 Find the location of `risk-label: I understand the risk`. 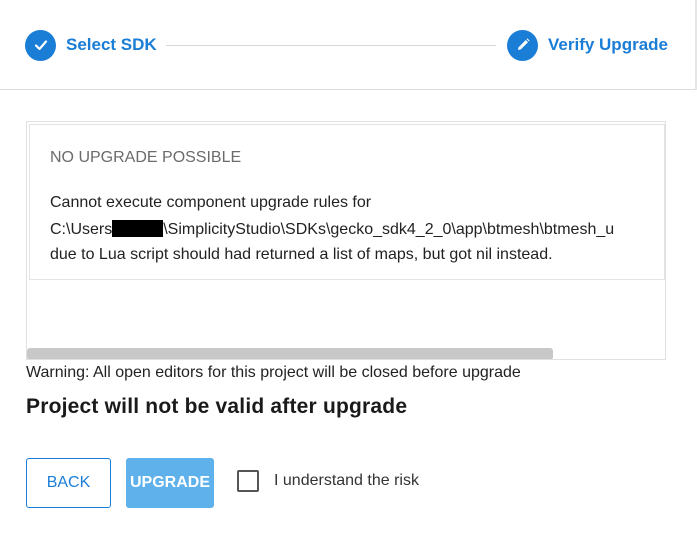

risk-label: I understand the risk is located at coordinates (346, 481).